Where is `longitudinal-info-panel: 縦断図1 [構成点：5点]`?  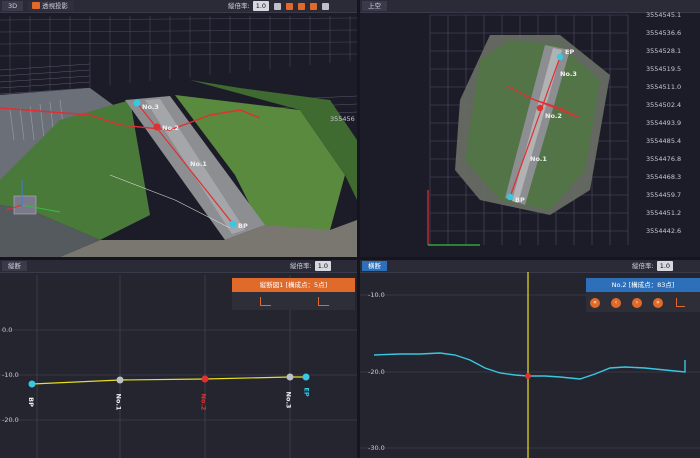 longitudinal-info-panel: 縦断図1 [構成点：5点] is located at coordinates (293, 294).